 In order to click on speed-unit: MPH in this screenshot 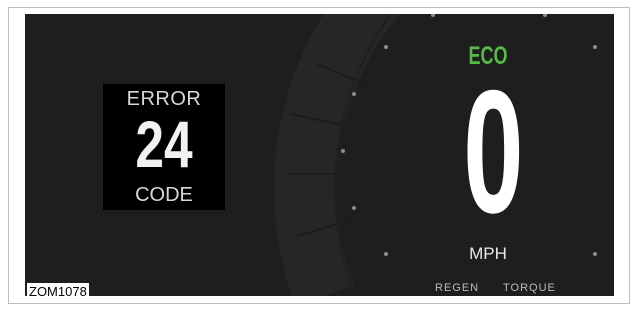, I will do `click(488, 253)`.